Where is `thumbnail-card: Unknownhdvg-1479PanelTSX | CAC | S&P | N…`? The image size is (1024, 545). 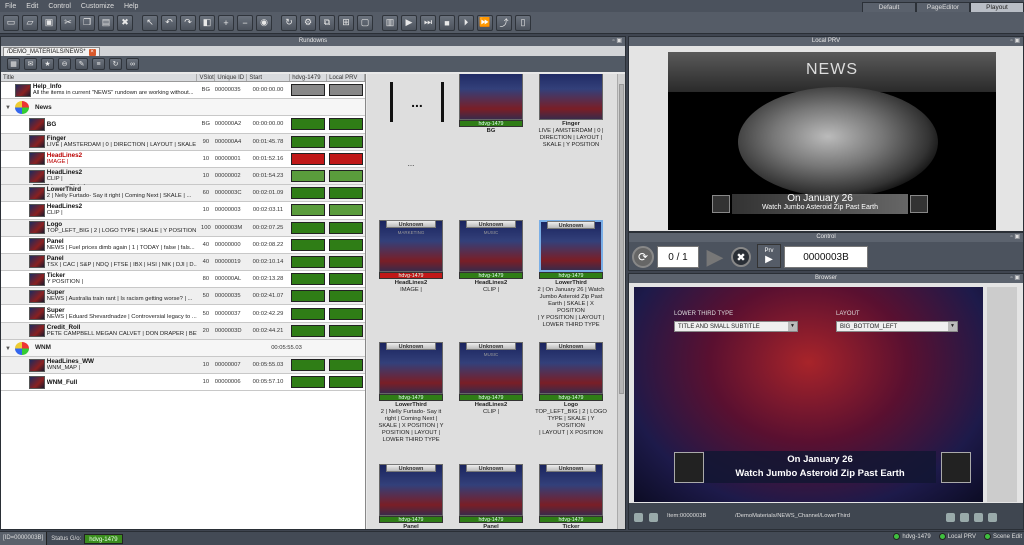
thumbnail-card: Unknownhdvg-1479PanelTSX | CAC | S&P | N… is located at coordinates (491, 496).